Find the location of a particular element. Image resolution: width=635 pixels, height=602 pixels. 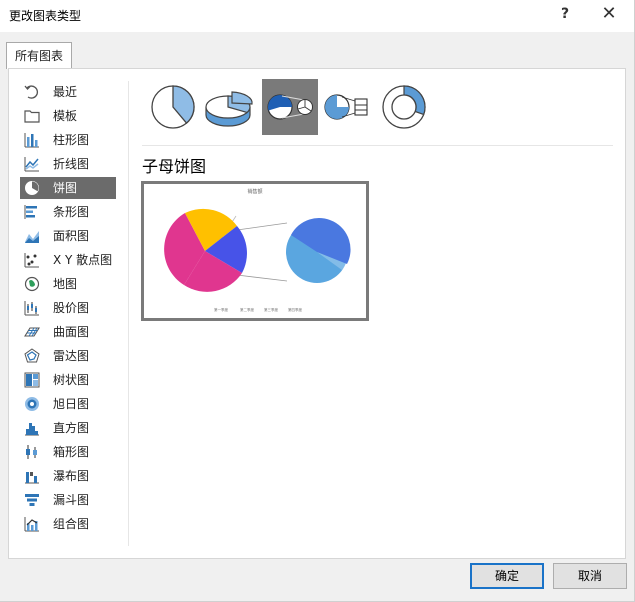

nav-item-stock: 股价图 is located at coordinates (68, 308).